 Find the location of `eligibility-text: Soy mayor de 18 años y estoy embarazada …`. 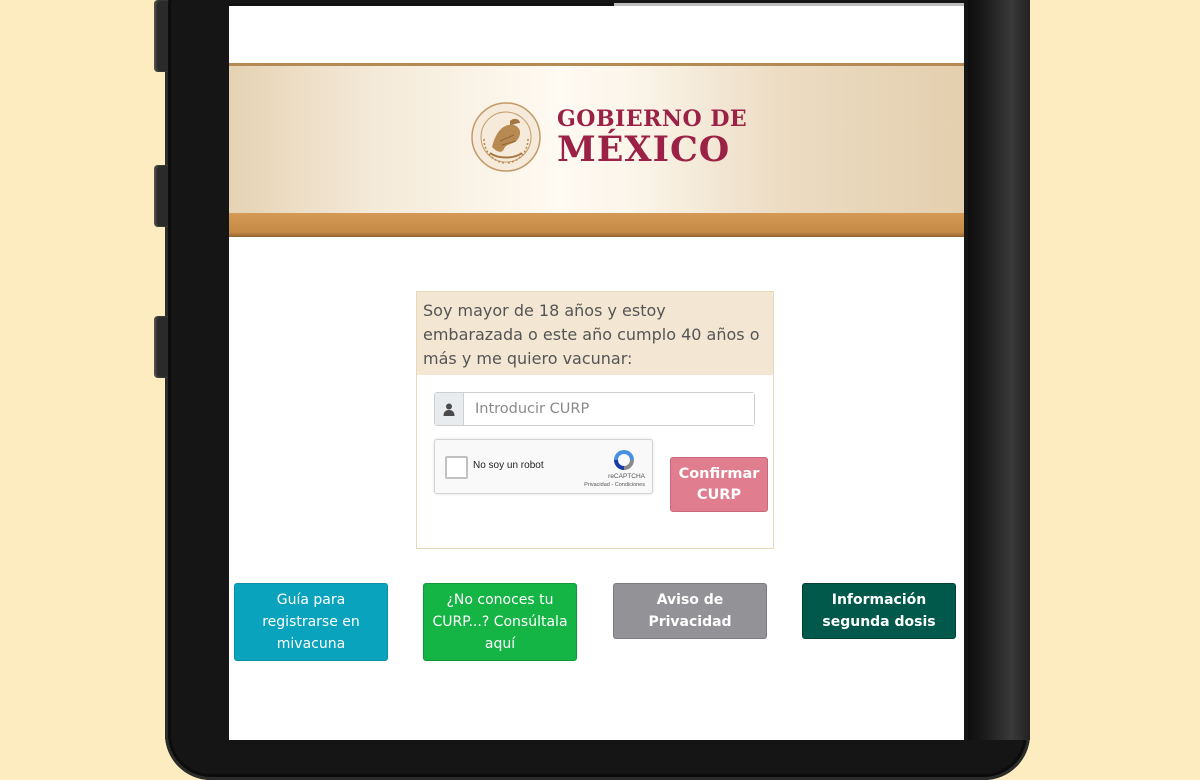

eligibility-text: Soy mayor de 18 años y estoy embarazada … is located at coordinates (595, 333).